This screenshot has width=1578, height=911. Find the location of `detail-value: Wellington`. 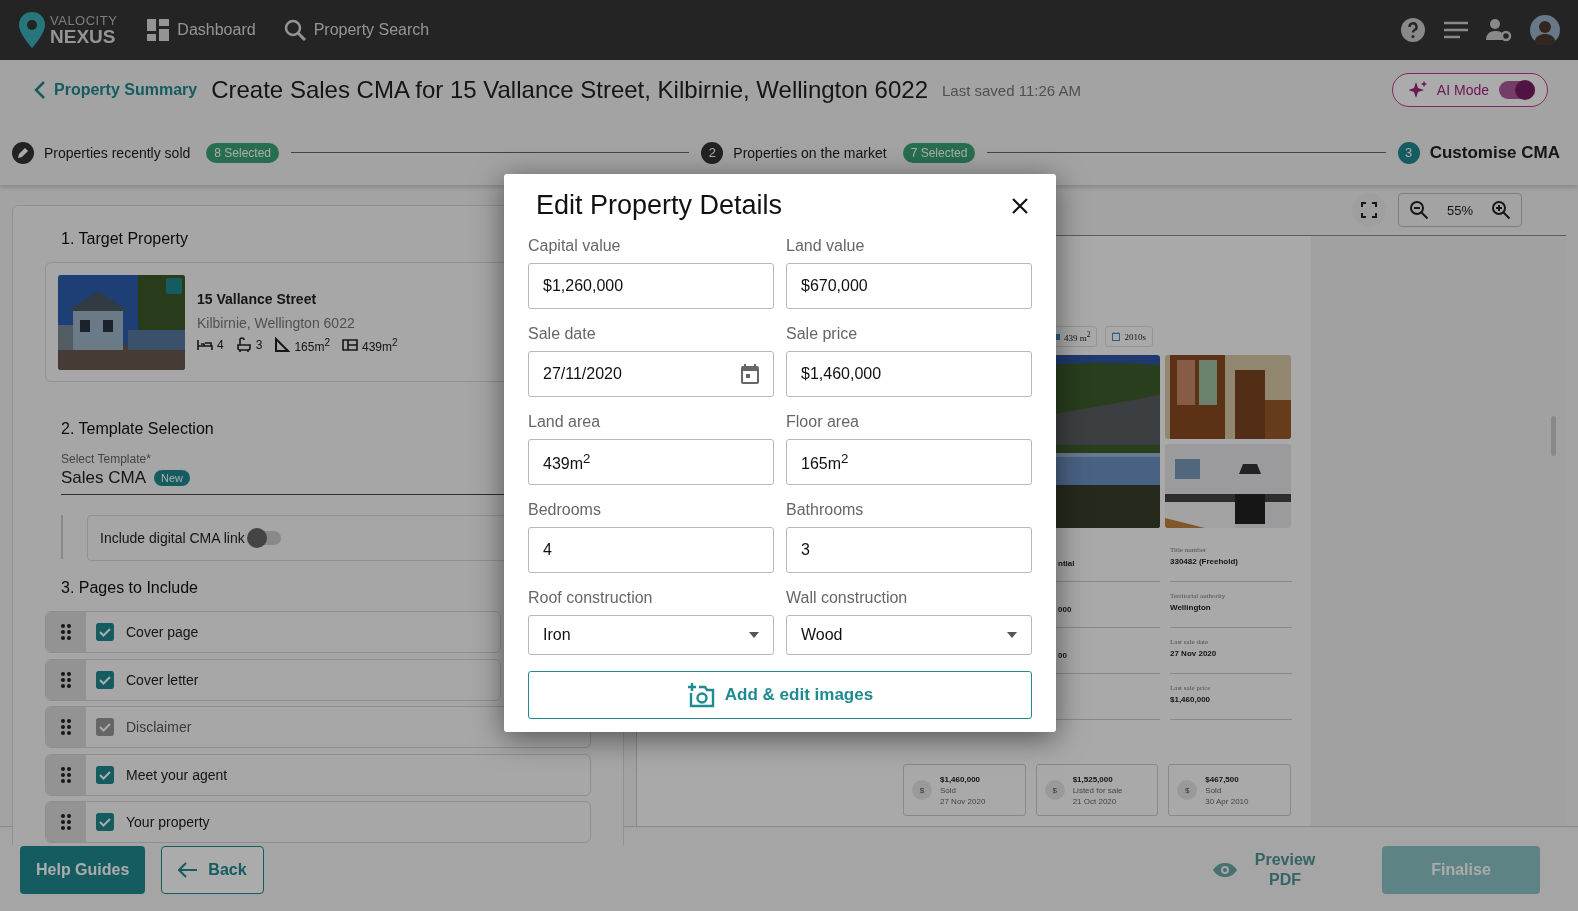

detail-value: Wellington is located at coordinates (1191, 607).